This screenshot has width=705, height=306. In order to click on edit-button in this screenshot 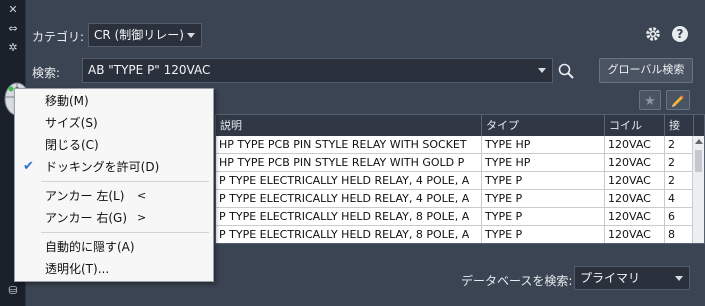, I will do `click(678, 100)`.